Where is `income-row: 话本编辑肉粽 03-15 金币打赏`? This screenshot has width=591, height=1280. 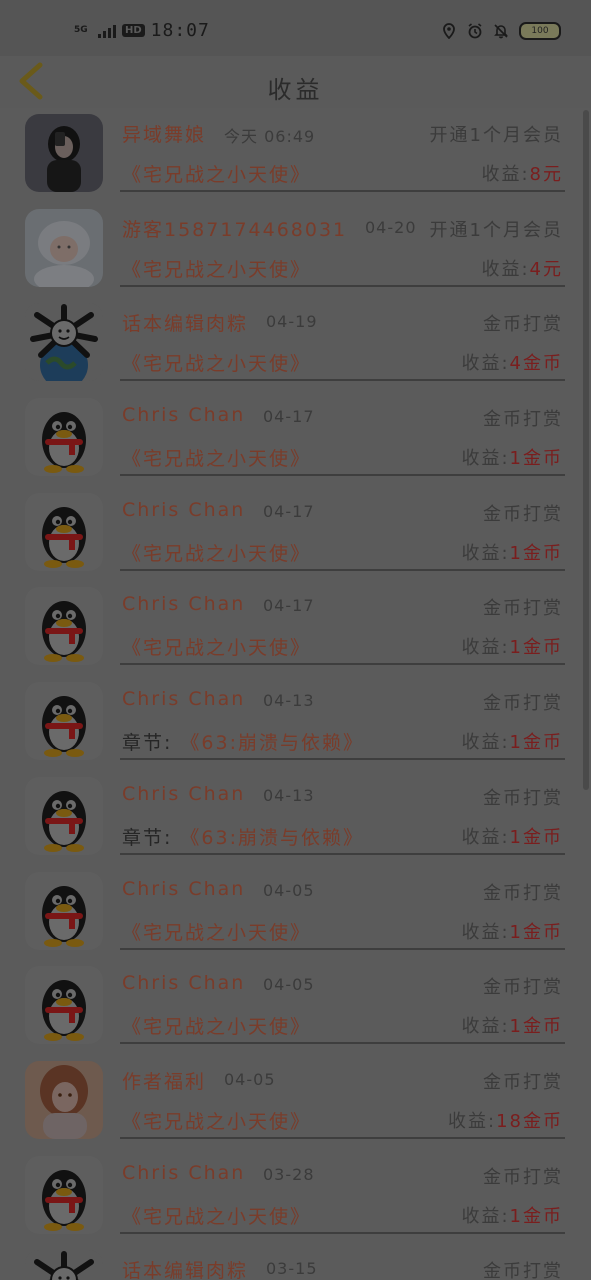
income-row: 话本编辑肉粽 03-15 金币打赏 is located at coordinates (295, 1262).